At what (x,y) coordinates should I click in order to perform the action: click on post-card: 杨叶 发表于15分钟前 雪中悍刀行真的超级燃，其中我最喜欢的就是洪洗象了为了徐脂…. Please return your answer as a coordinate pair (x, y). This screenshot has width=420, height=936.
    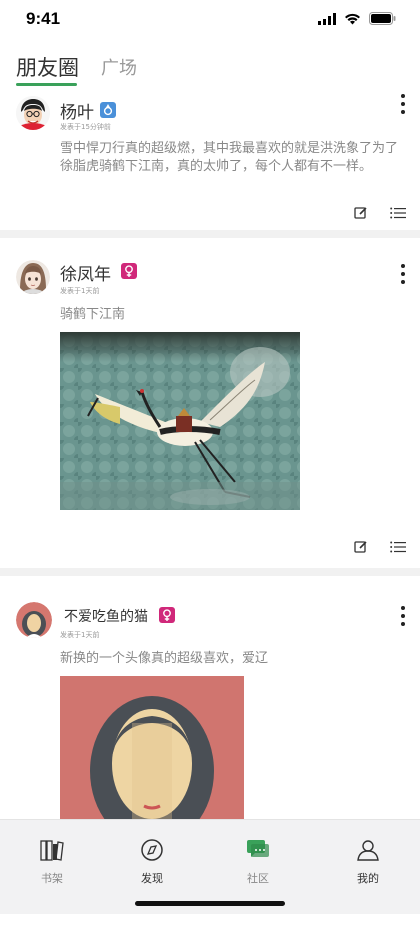
    Looking at the image, I should click on (210, 160).